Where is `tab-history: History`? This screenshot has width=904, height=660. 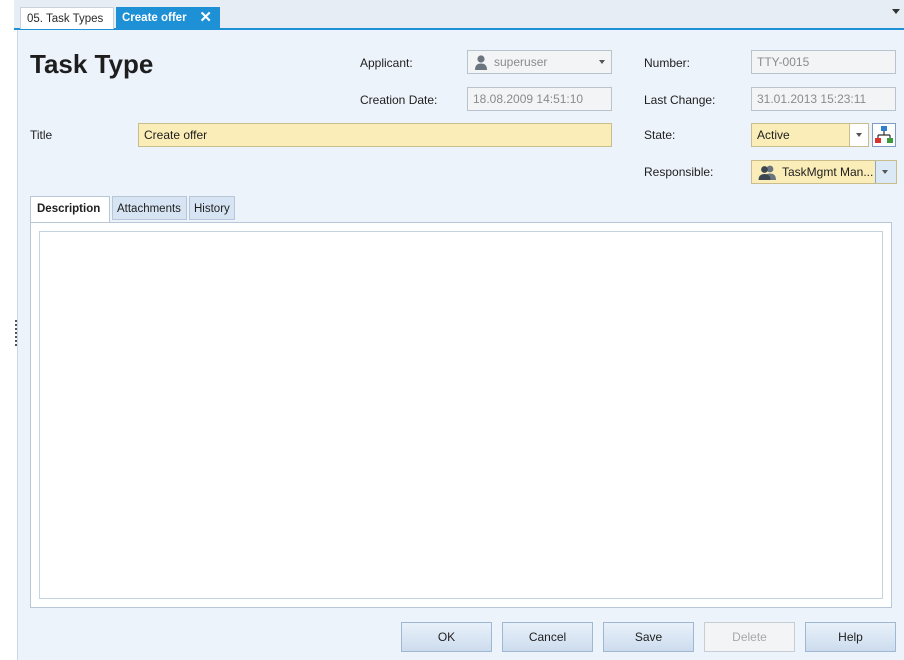
tab-history: History is located at coordinates (212, 208).